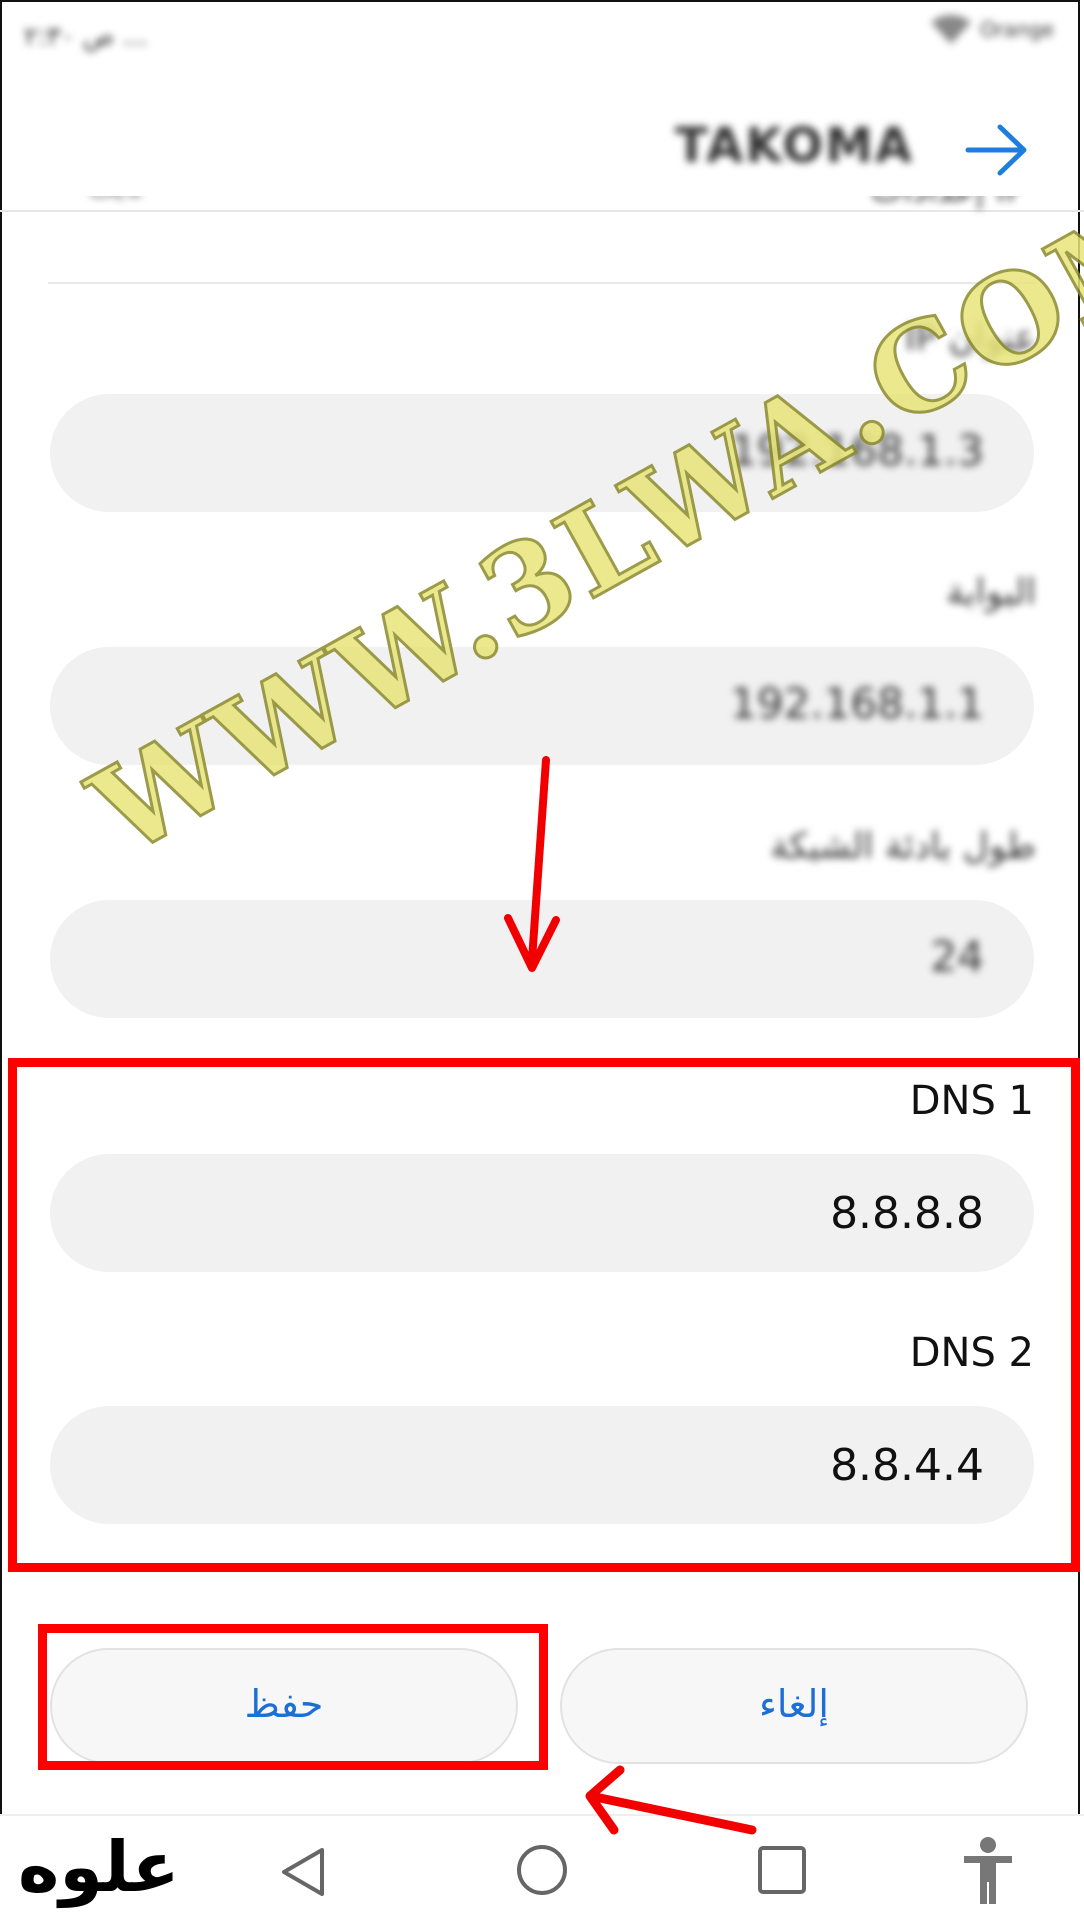 The width and height of the screenshot is (1084, 1926). What do you see at coordinates (532, 864) in the screenshot?
I see `arrow-down-annotation` at bounding box center [532, 864].